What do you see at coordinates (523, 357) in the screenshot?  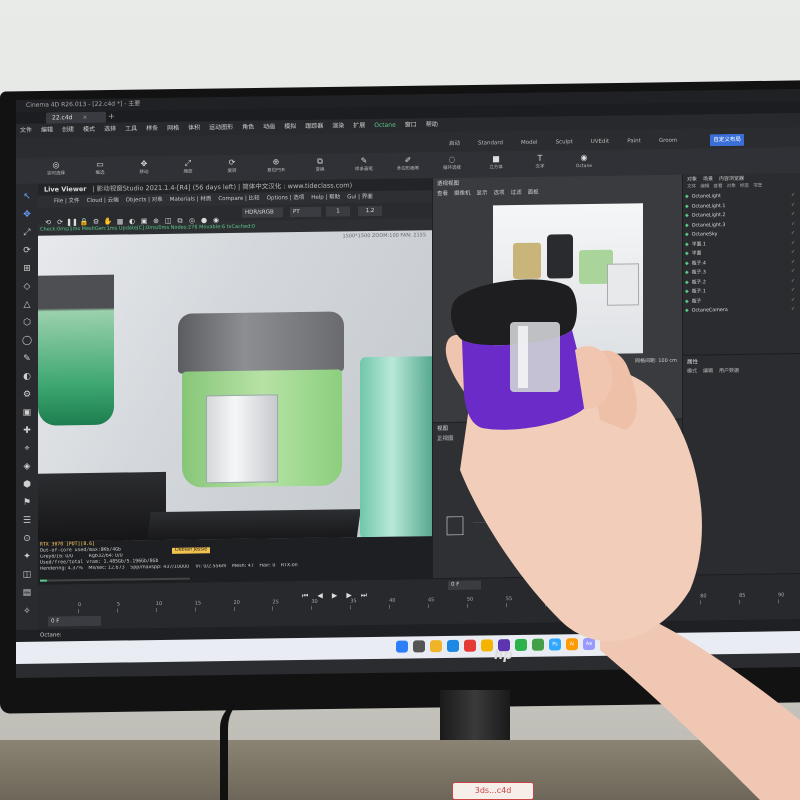 I see `purple-jar-window-shine` at bounding box center [523, 357].